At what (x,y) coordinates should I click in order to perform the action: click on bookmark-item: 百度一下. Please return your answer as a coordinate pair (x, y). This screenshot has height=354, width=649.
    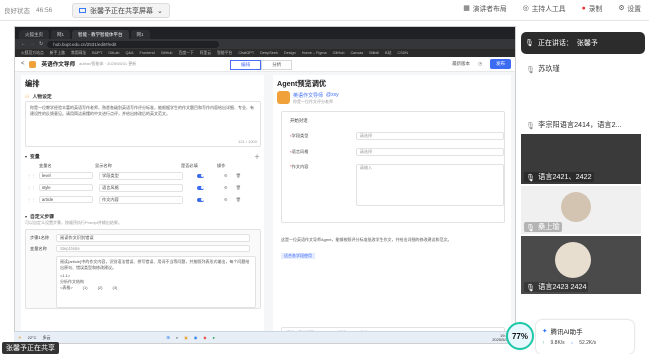
    Looking at the image, I should click on (186, 53).